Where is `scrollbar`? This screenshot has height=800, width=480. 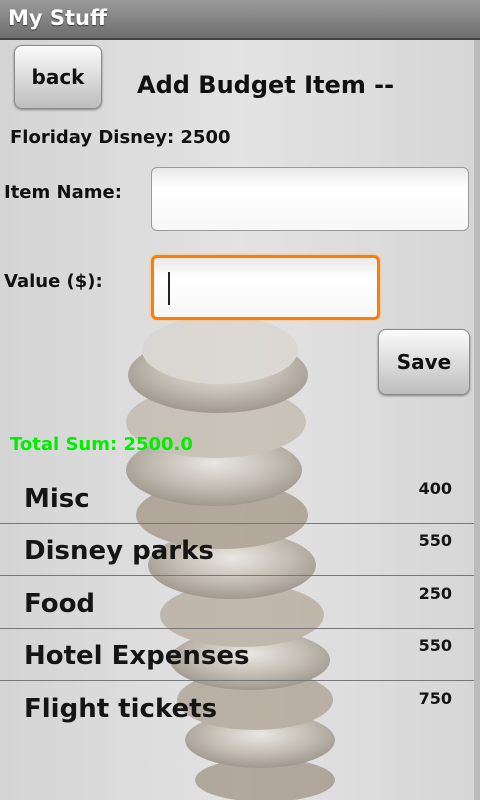
scrollbar is located at coordinates (477, 420).